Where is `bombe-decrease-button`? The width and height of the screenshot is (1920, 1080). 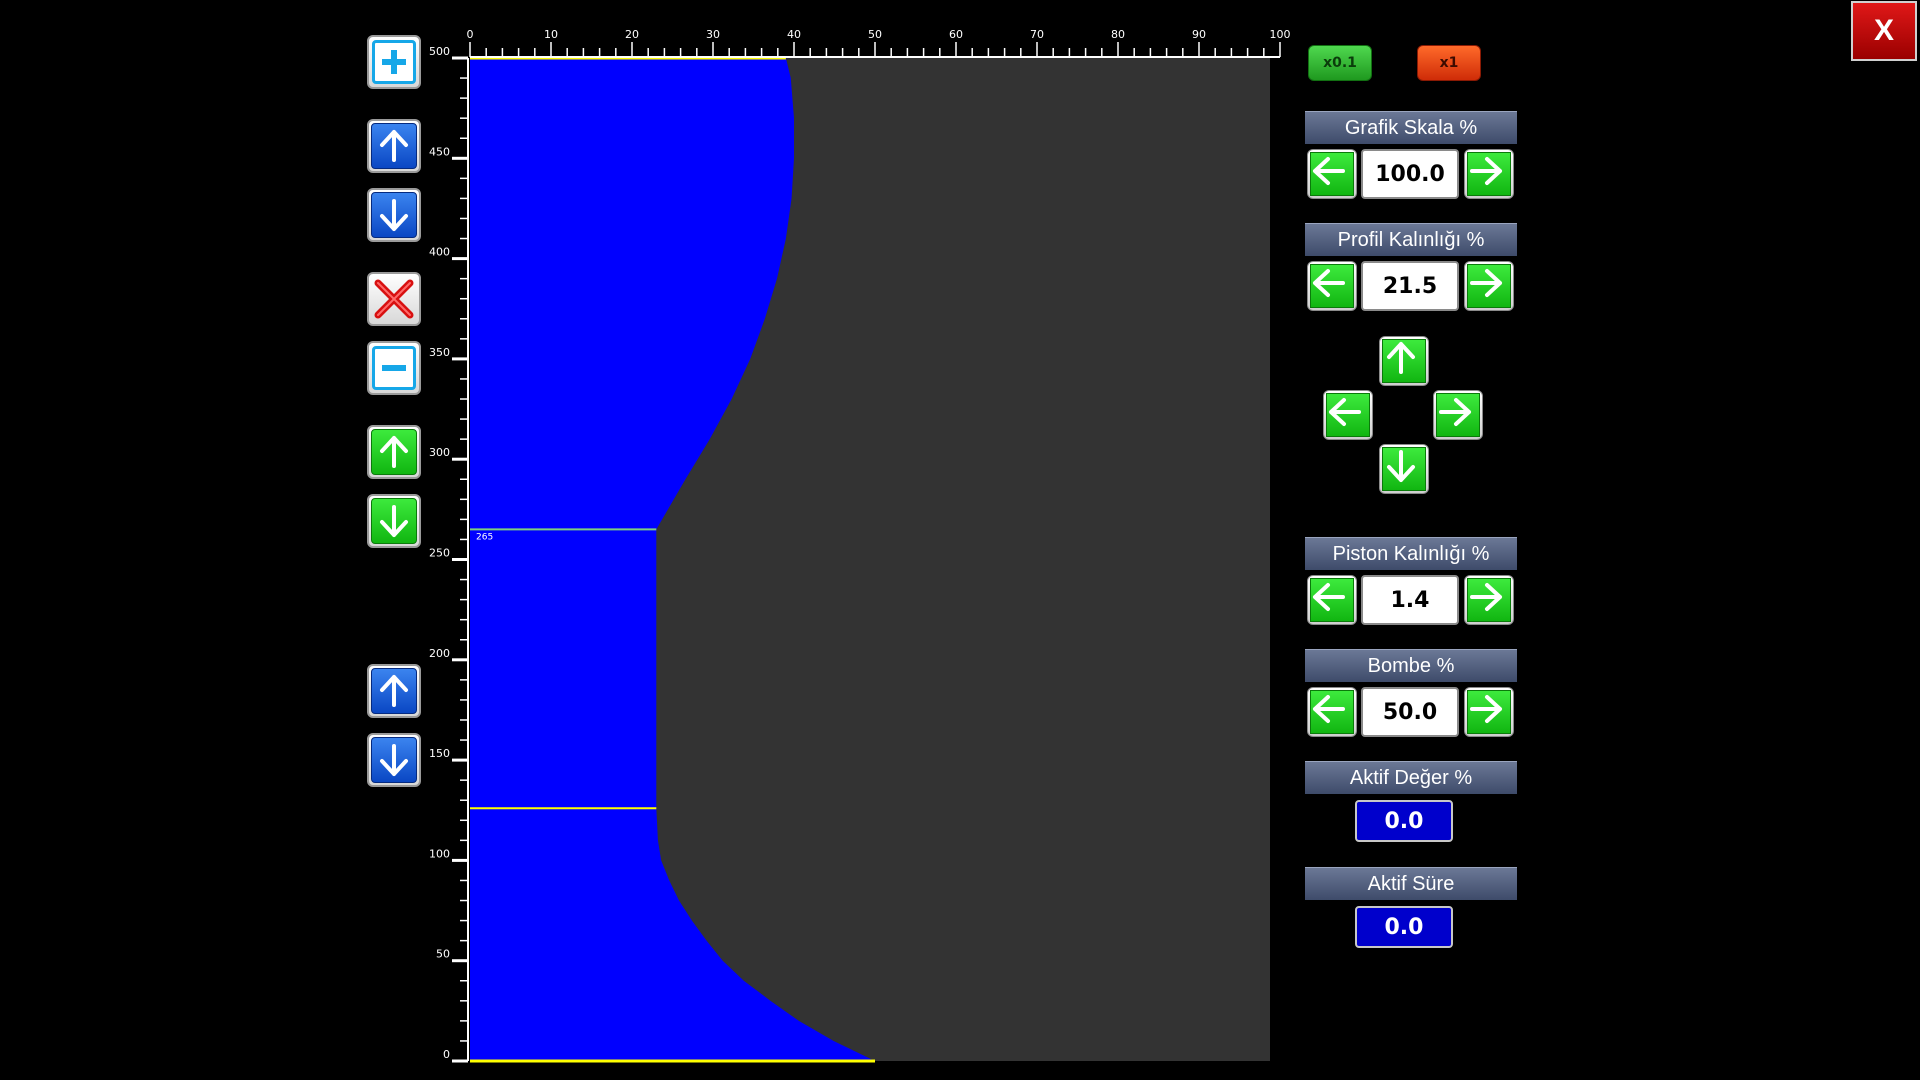
bombe-decrease-button is located at coordinates (1332, 712).